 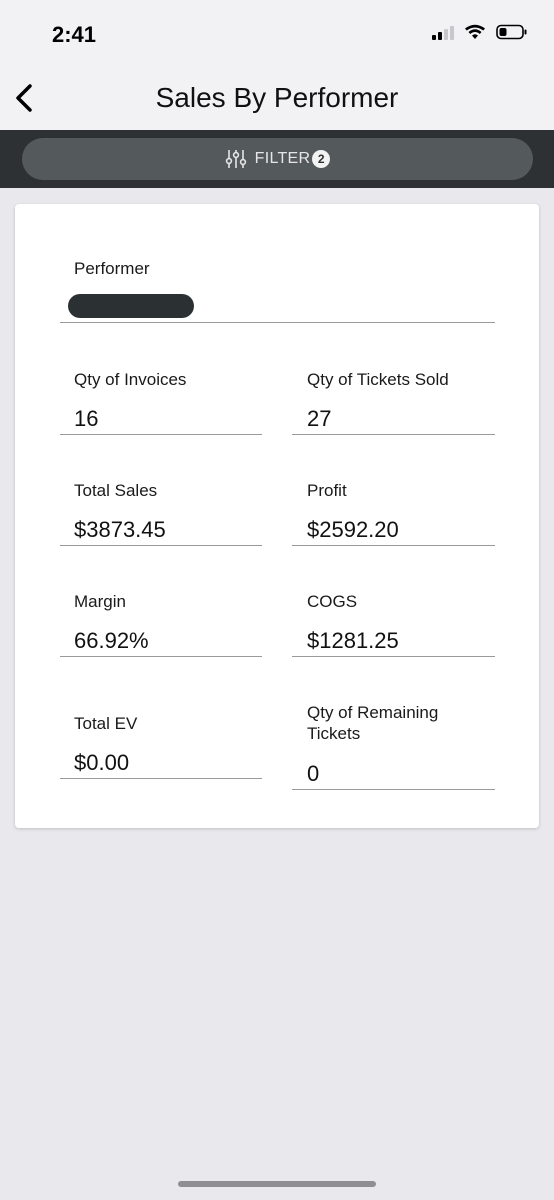 I want to click on qty-tickets-sold-underline, so click(x=393, y=434).